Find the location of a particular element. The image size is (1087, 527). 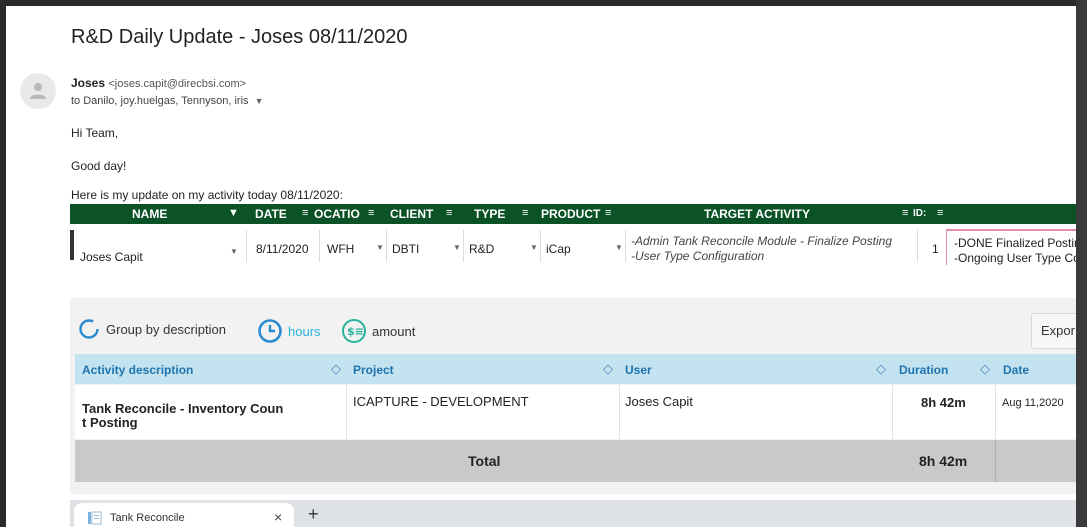

group-label: Group by description is located at coordinates (166, 329).